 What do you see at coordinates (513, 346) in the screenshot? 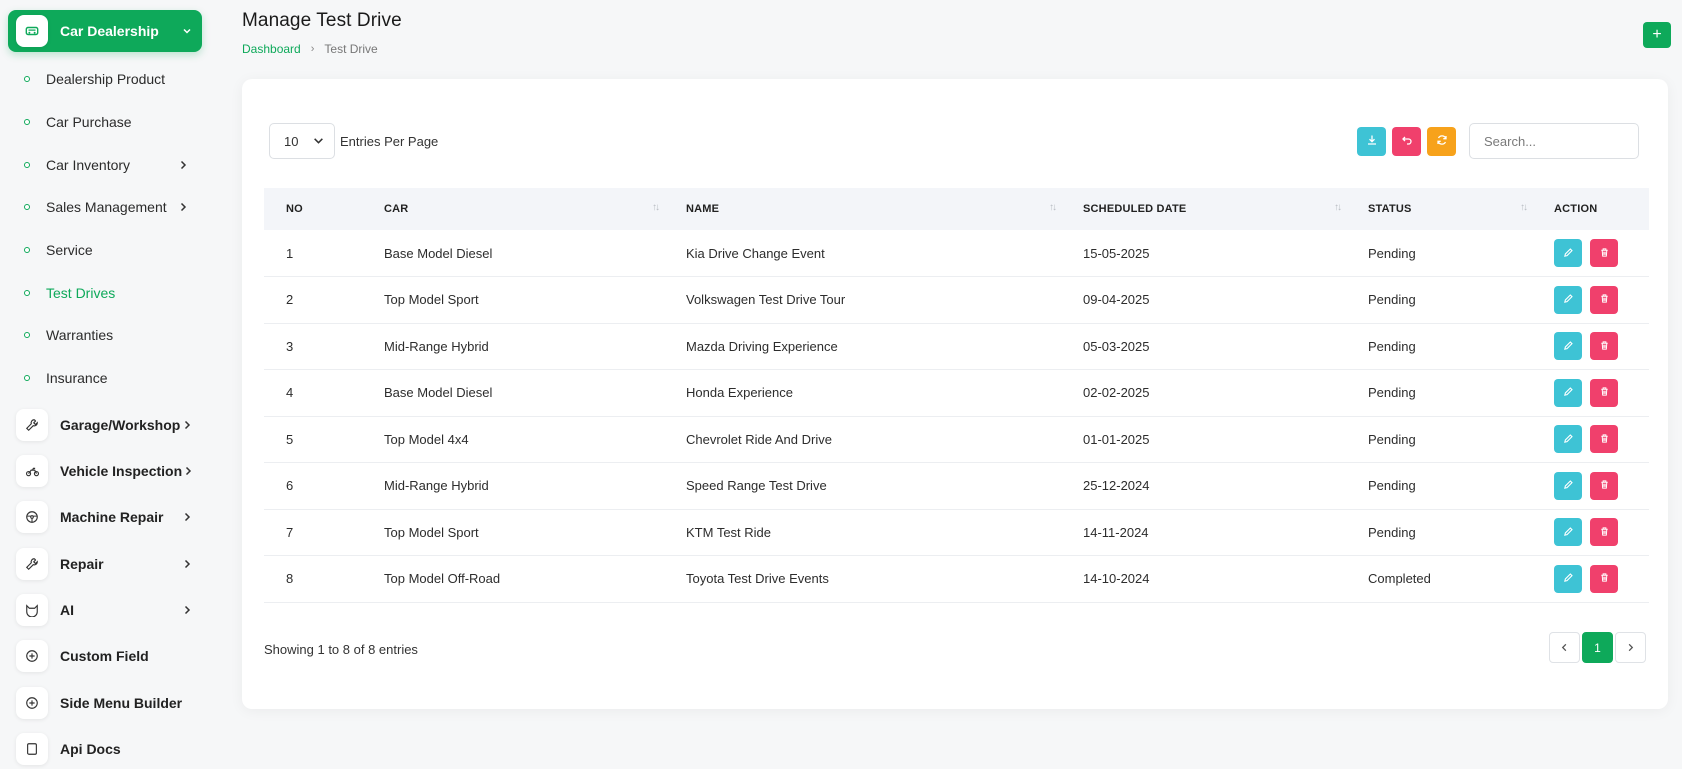
I see `cell-car: Mid-Range Hybrid` at bounding box center [513, 346].